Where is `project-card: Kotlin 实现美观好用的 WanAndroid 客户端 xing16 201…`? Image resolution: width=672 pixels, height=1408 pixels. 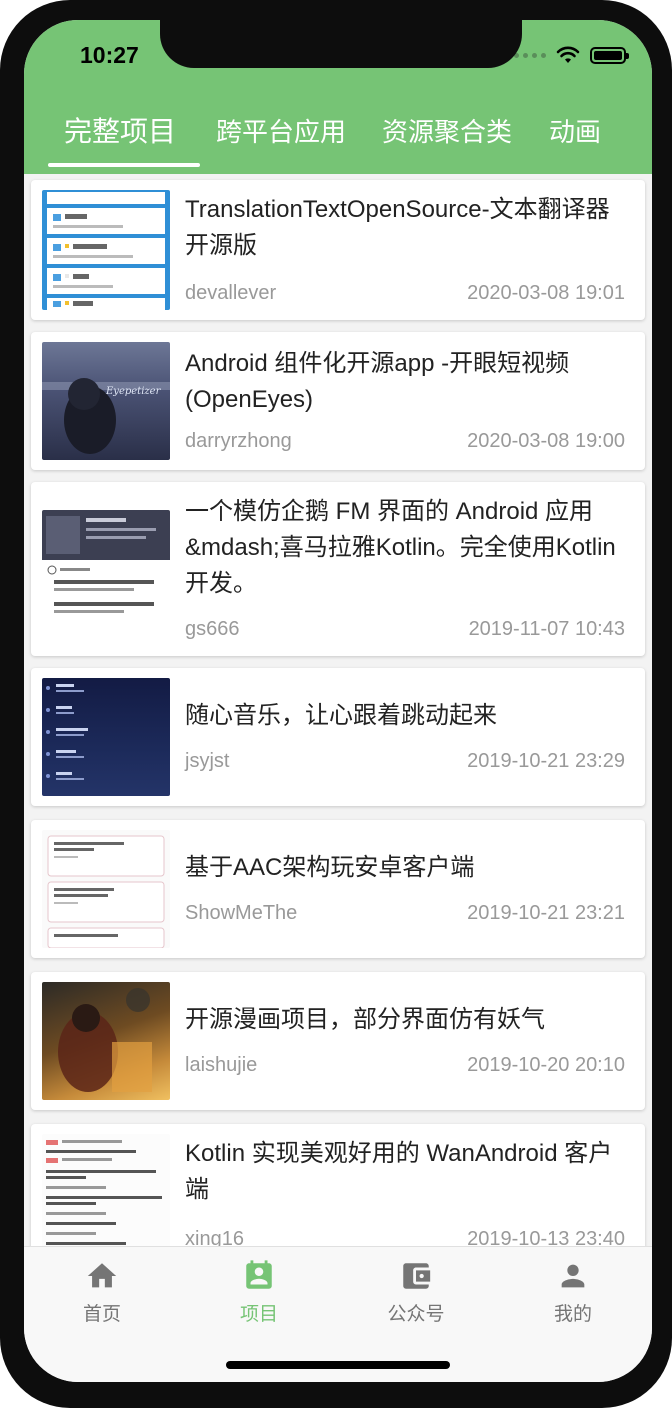 project-card: Kotlin 实现美观好用的 WanAndroid 客户端 xing16 201… is located at coordinates (338, 1185).